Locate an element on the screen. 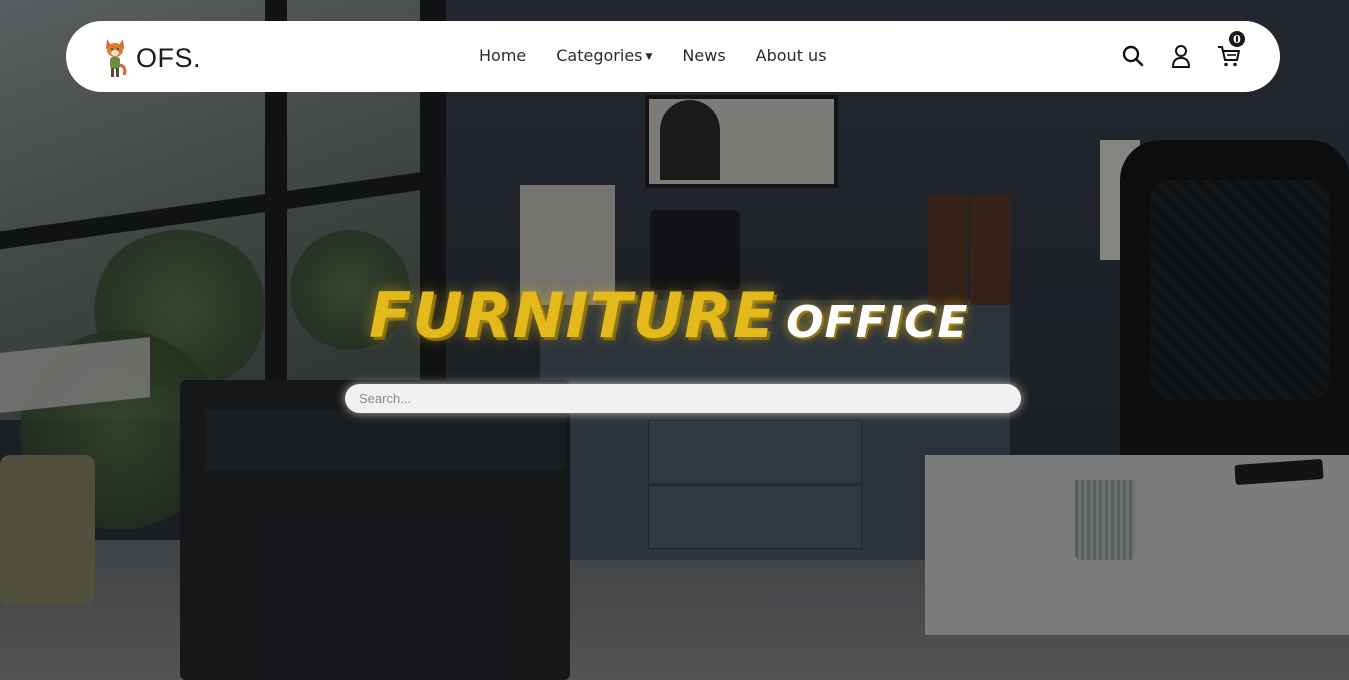 The width and height of the screenshot is (1349, 680). nav-item-categories: Categories ▼ is located at coordinates (604, 55).